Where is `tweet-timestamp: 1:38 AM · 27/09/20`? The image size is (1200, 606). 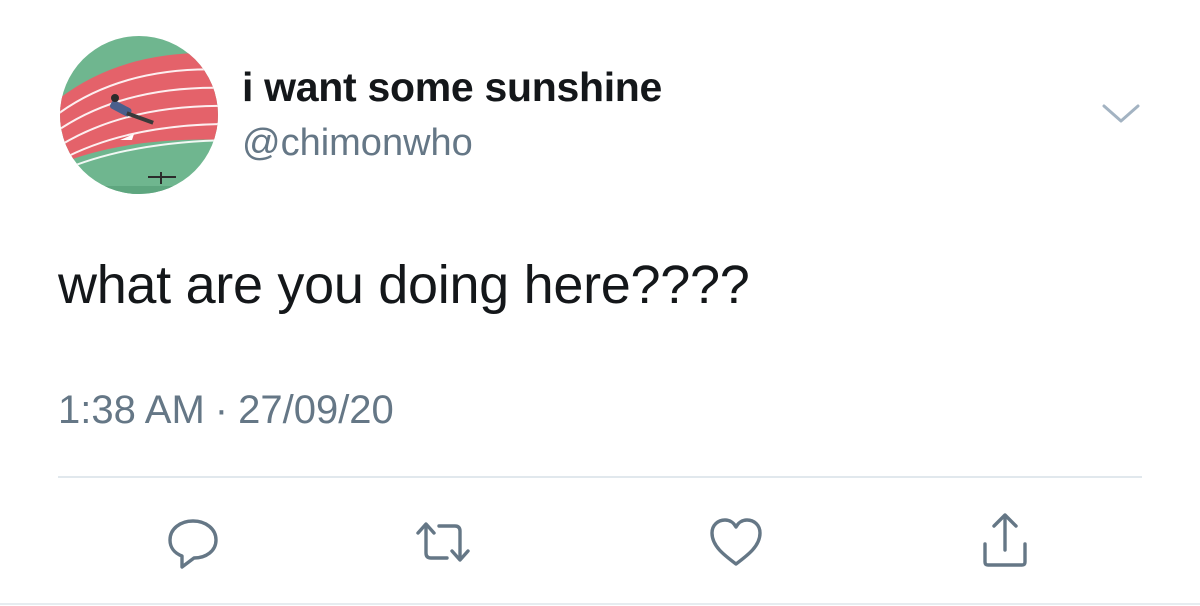 tweet-timestamp: 1:38 AM · 27/09/20 is located at coordinates (226, 410).